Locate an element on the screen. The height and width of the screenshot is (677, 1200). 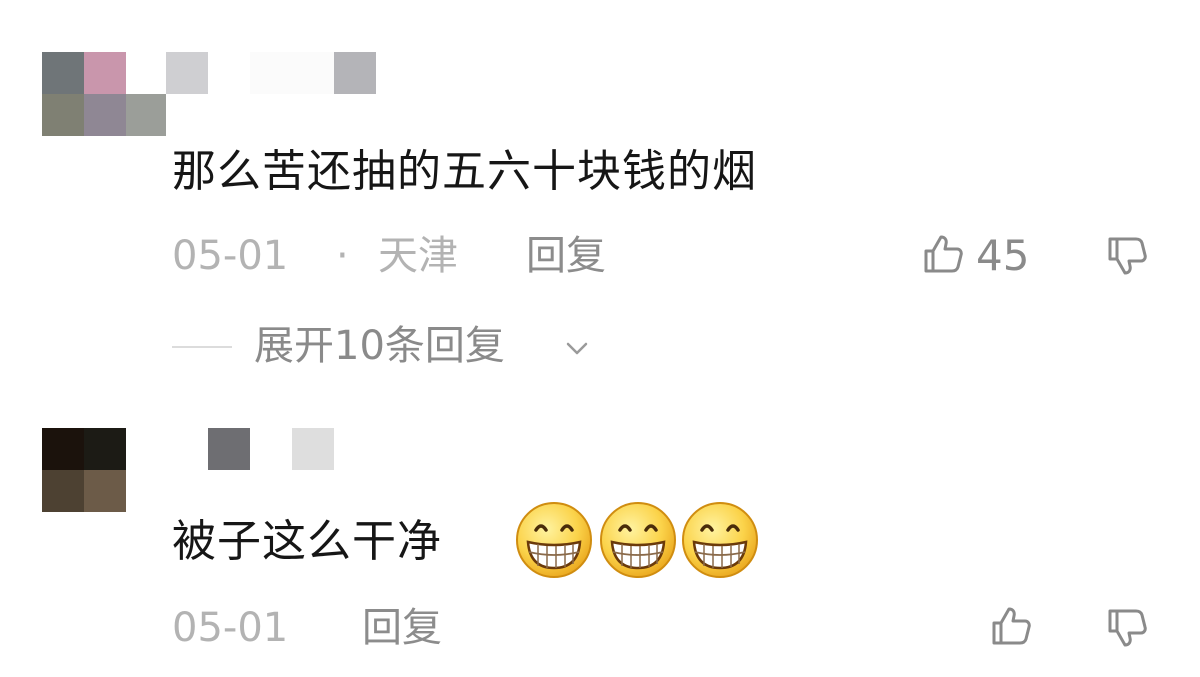
expand-divider is located at coordinates (202, 347).